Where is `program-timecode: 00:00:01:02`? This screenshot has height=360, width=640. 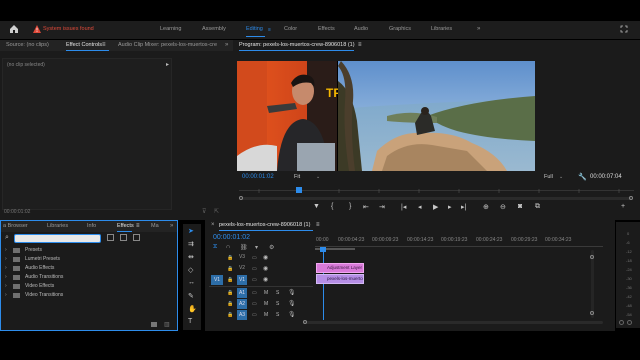
program-timecode: 00:00:01:02 is located at coordinates (258, 177).